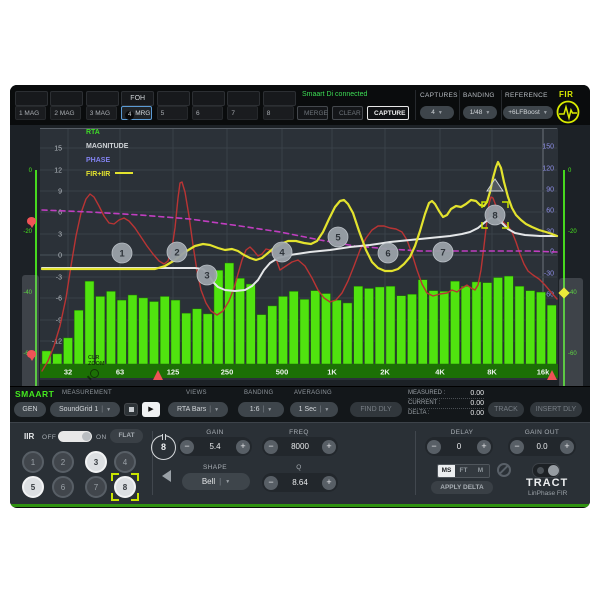 This screenshot has height=600, width=600. Describe the element at coordinates (261, 409) in the screenshot. I see `banding-dropdown-bottom: 1:6 | ▼` at that location.